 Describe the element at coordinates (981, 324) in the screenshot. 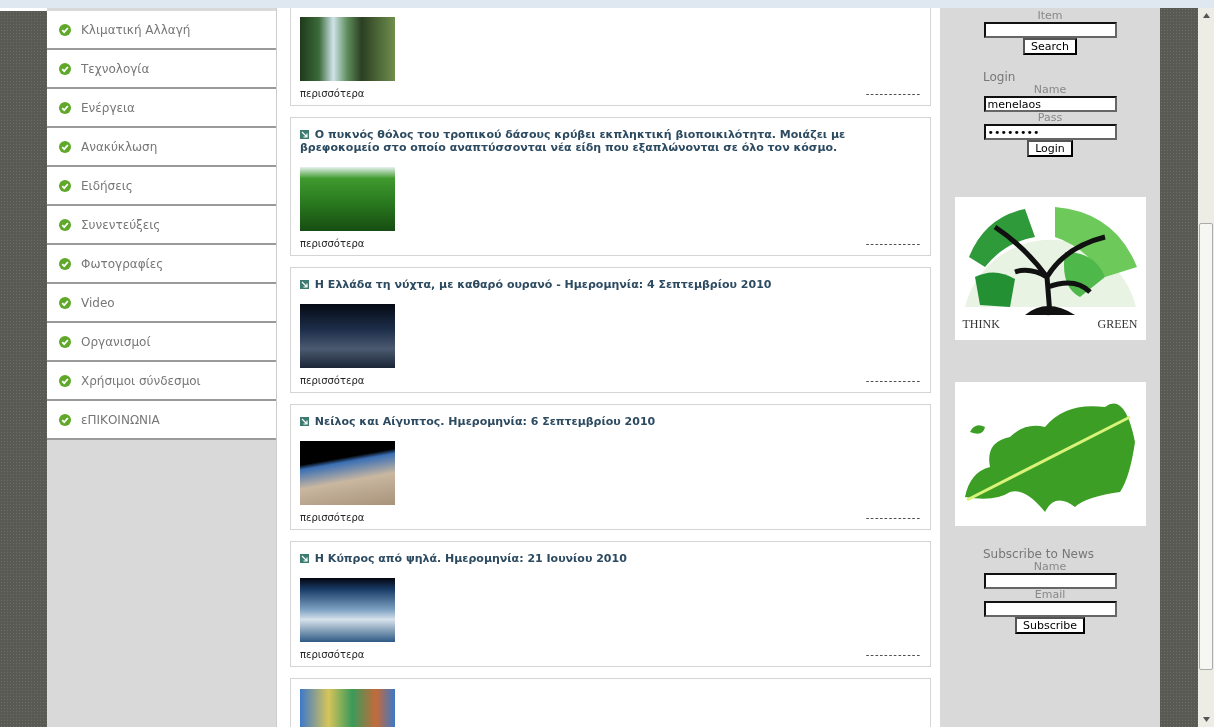

I see `logo-text: THINK` at that location.